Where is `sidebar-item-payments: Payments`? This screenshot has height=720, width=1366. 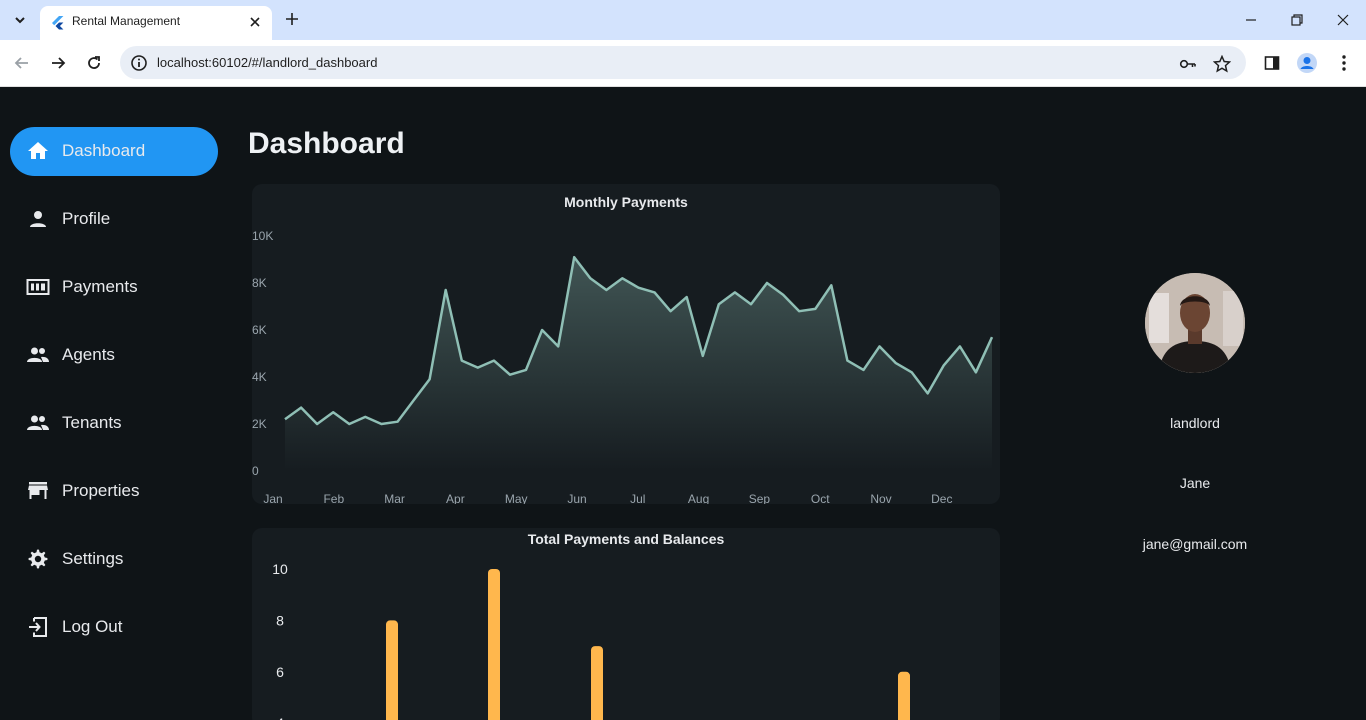 sidebar-item-payments: Payments is located at coordinates (114, 287).